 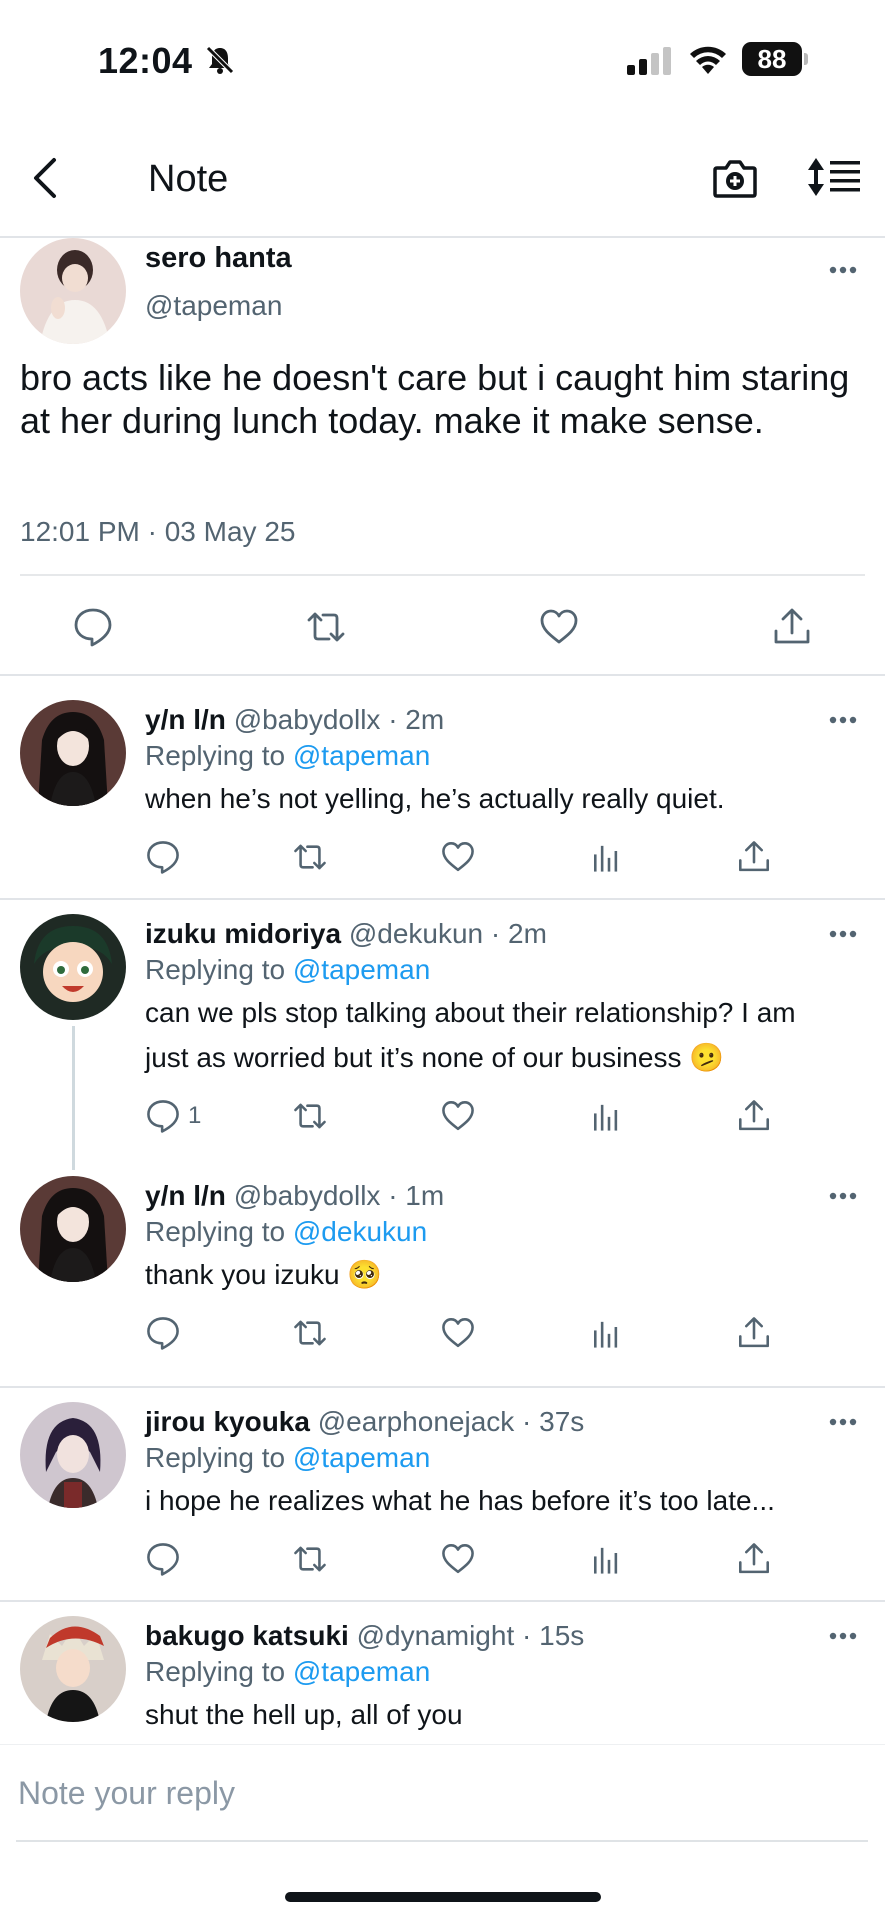 What do you see at coordinates (264, 1274) in the screenshot?
I see `reply-body: thank you izuku 🥺` at bounding box center [264, 1274].